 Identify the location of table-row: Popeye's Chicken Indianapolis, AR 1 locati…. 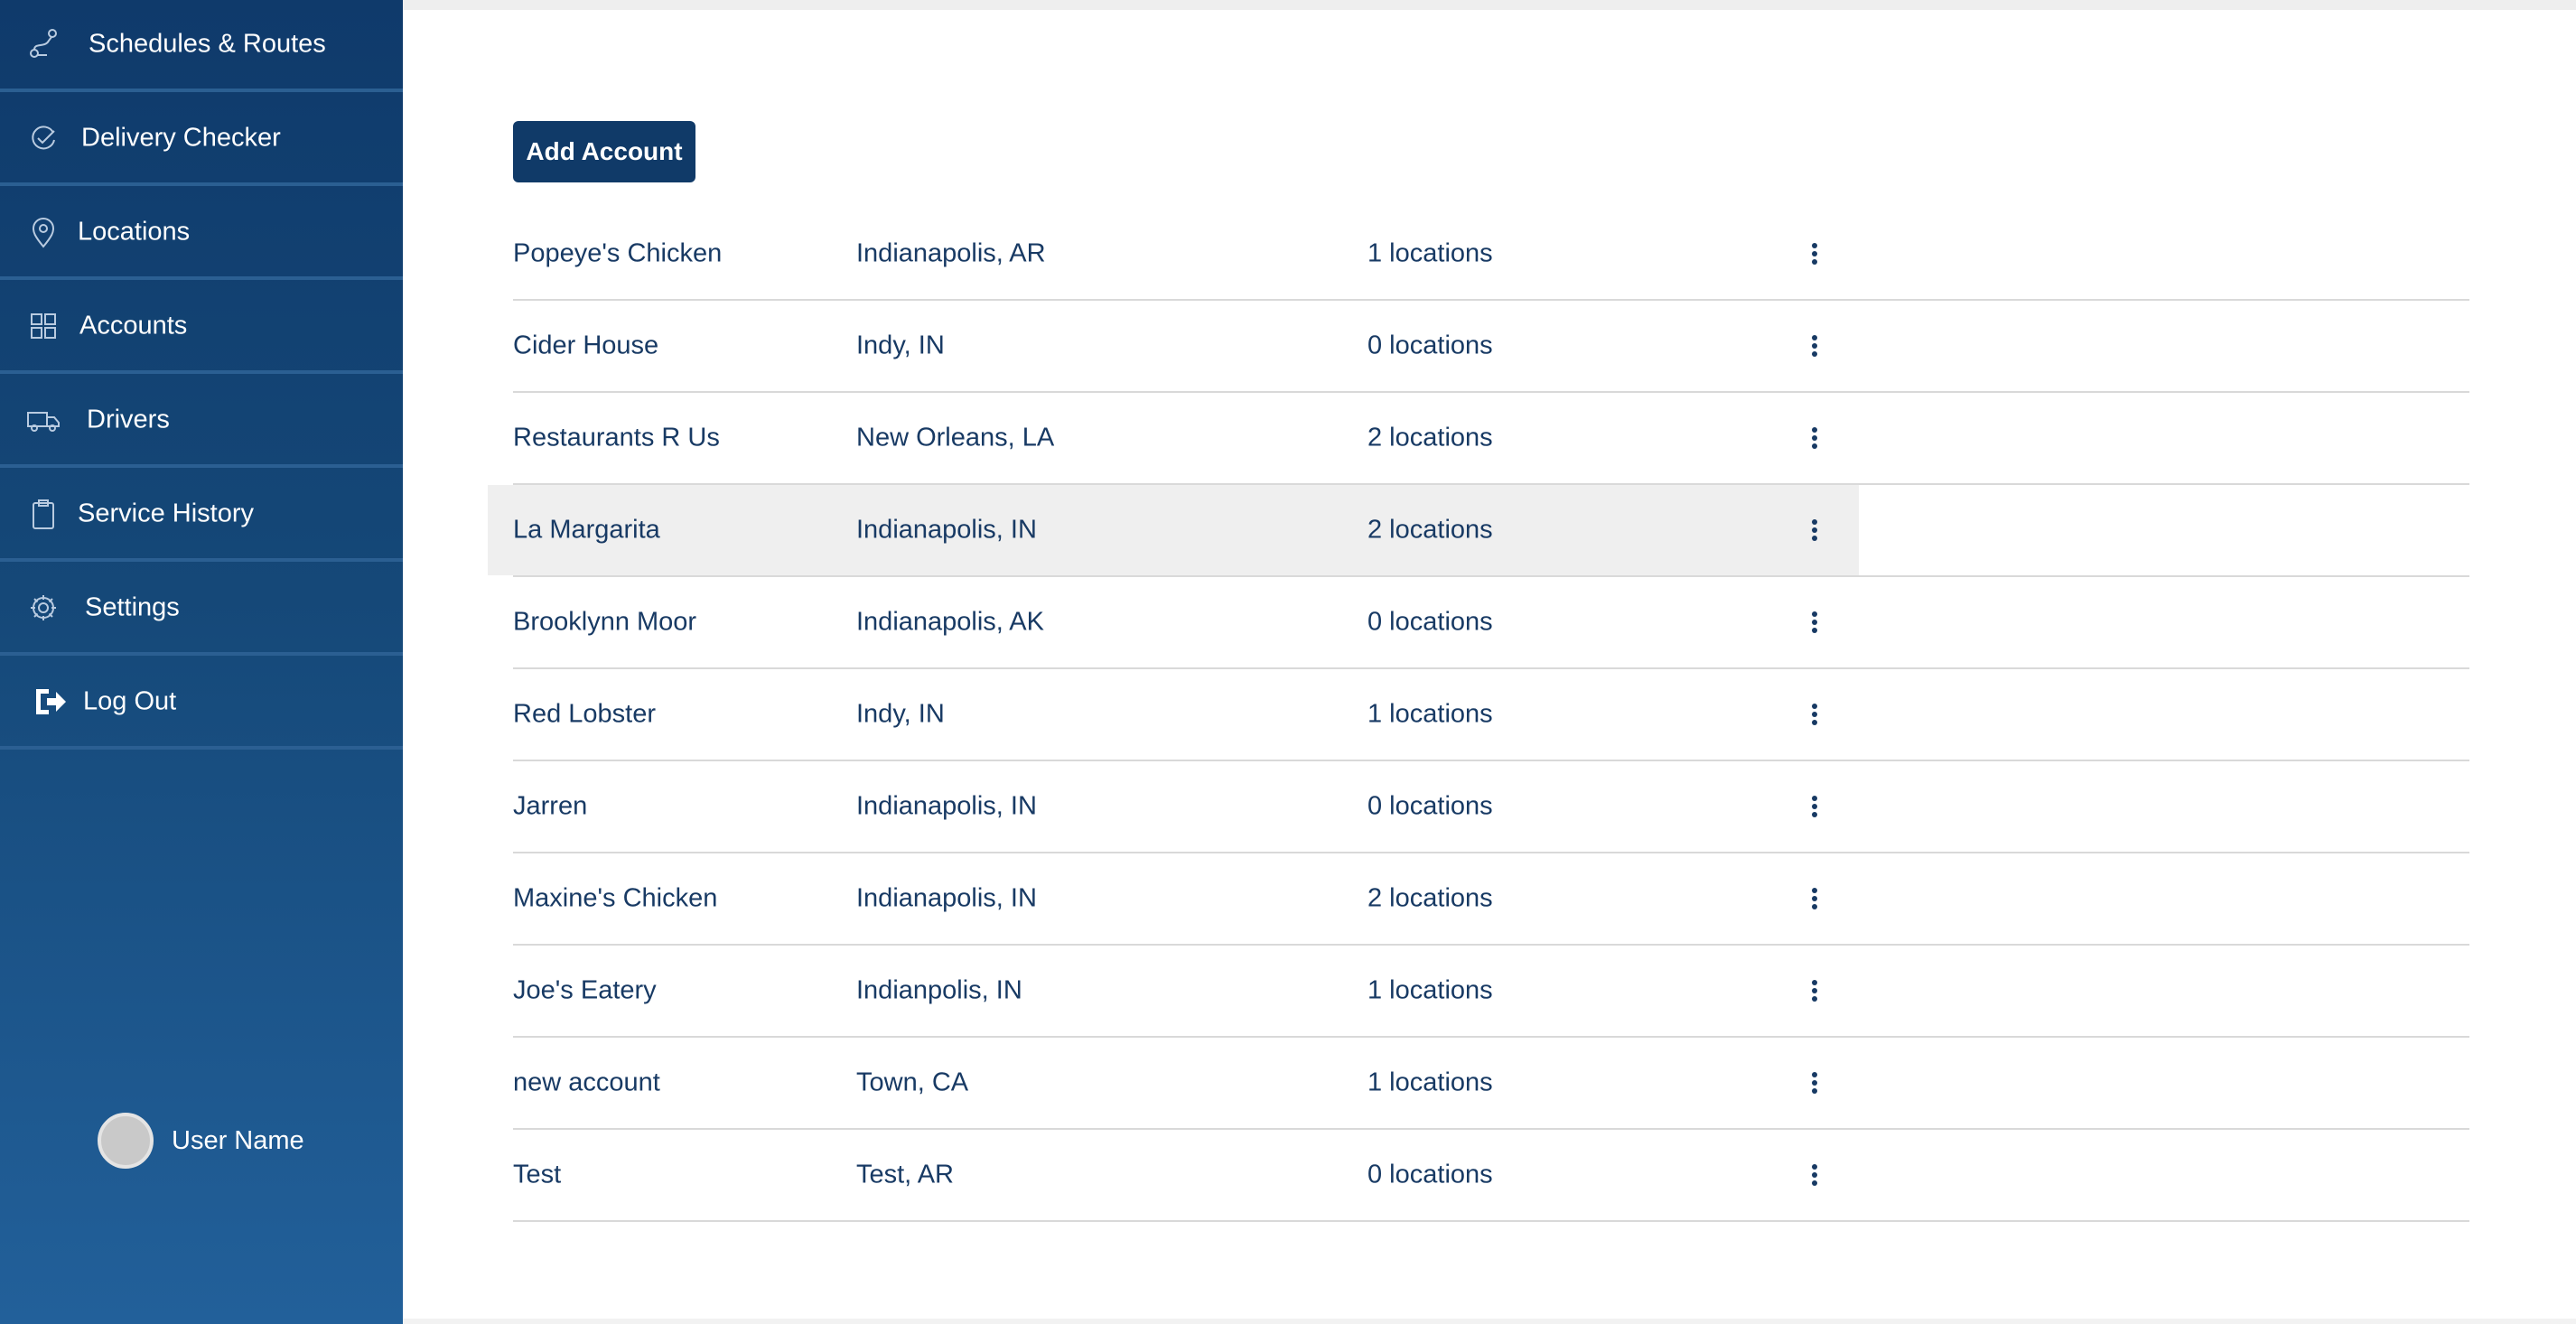
(1491, 255).